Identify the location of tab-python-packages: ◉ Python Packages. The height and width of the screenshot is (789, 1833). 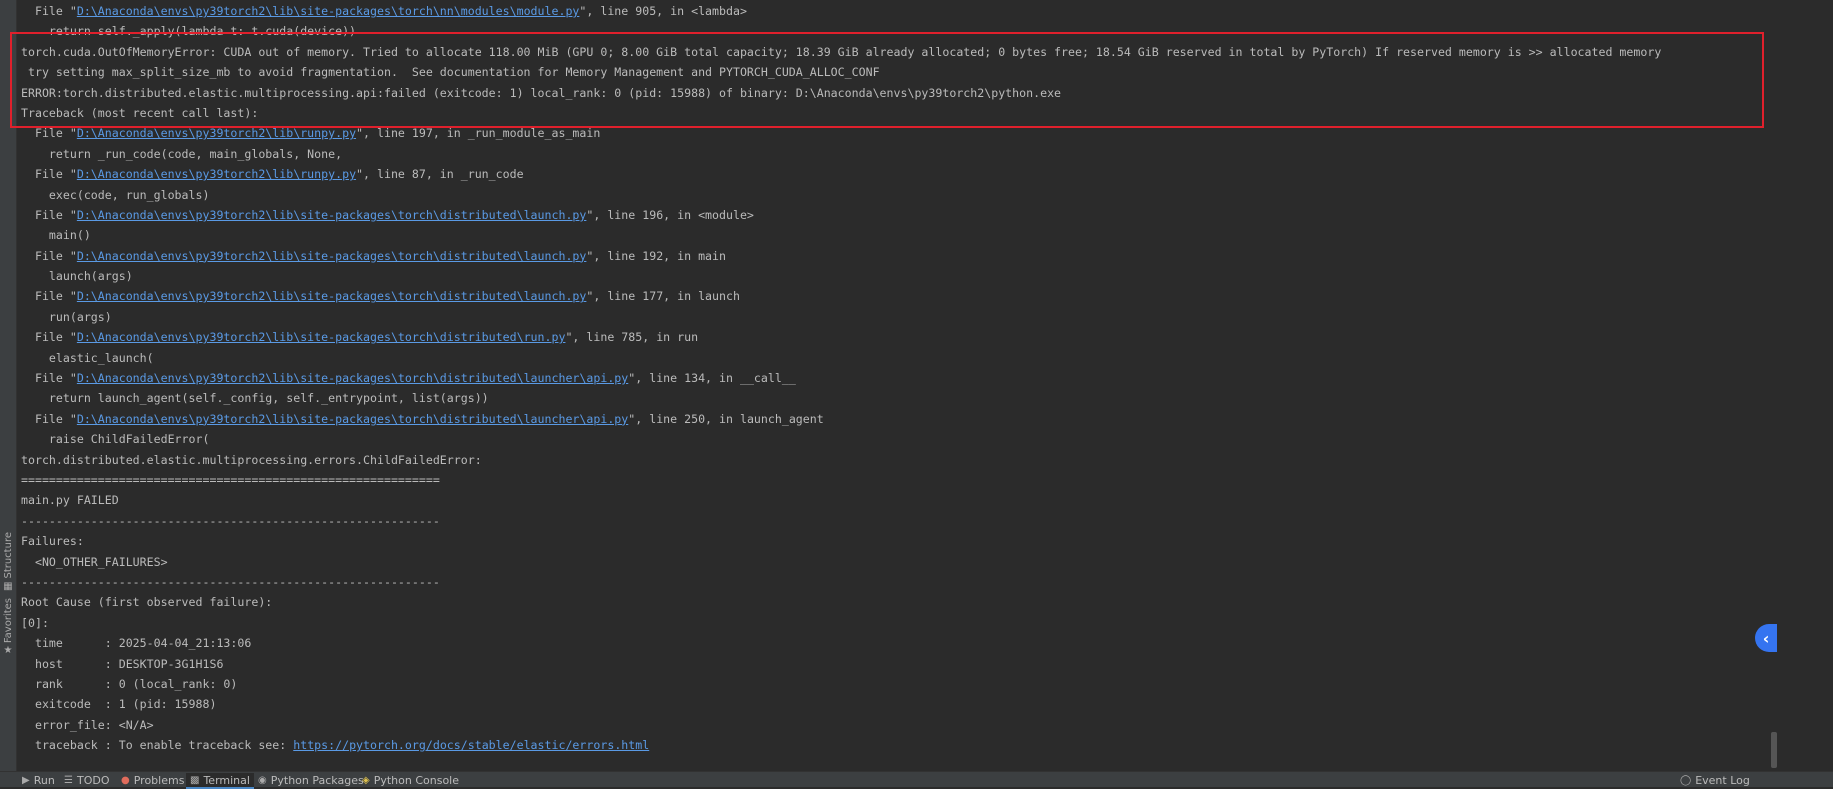
(311, 780).